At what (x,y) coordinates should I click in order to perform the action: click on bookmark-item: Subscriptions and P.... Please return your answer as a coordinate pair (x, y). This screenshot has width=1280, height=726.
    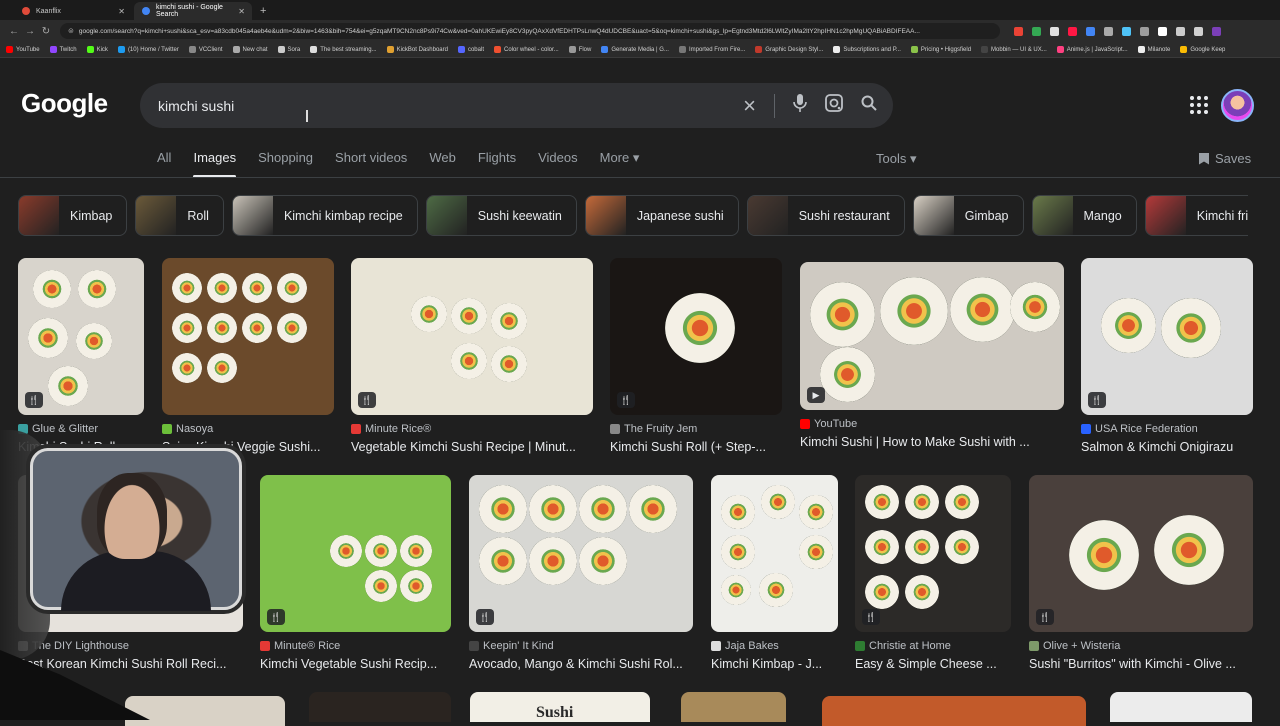
    Looking at the image, I should click on (867, 49).